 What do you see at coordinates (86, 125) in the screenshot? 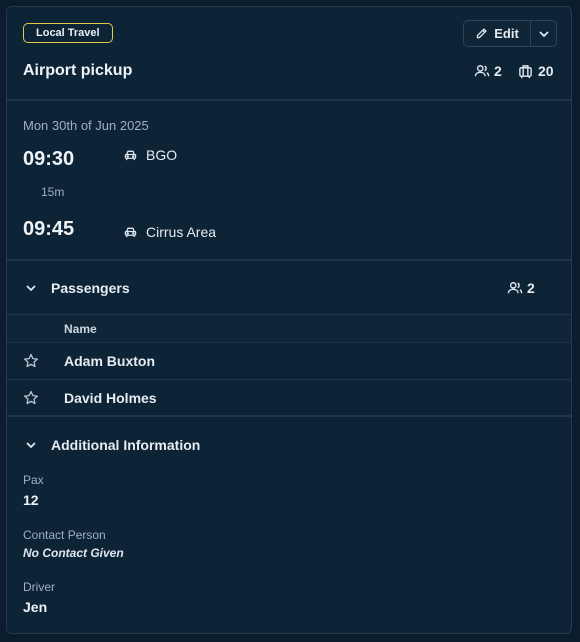
I see `trip-date: Mon 30th of Jun 2025` at bounding box center [86, 125].